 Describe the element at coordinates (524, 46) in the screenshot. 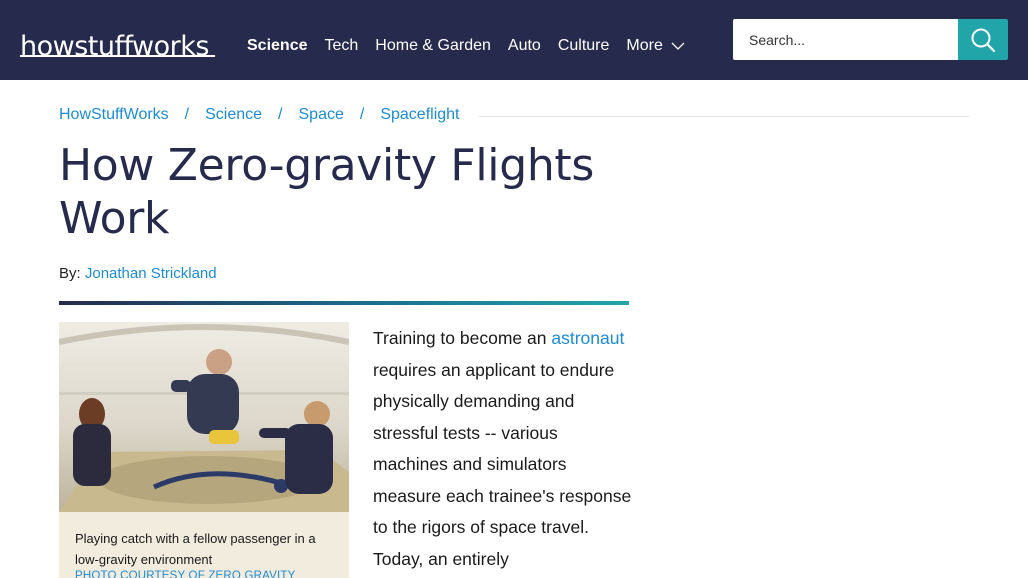

I see `nav-item-auto: Auto` at that location.